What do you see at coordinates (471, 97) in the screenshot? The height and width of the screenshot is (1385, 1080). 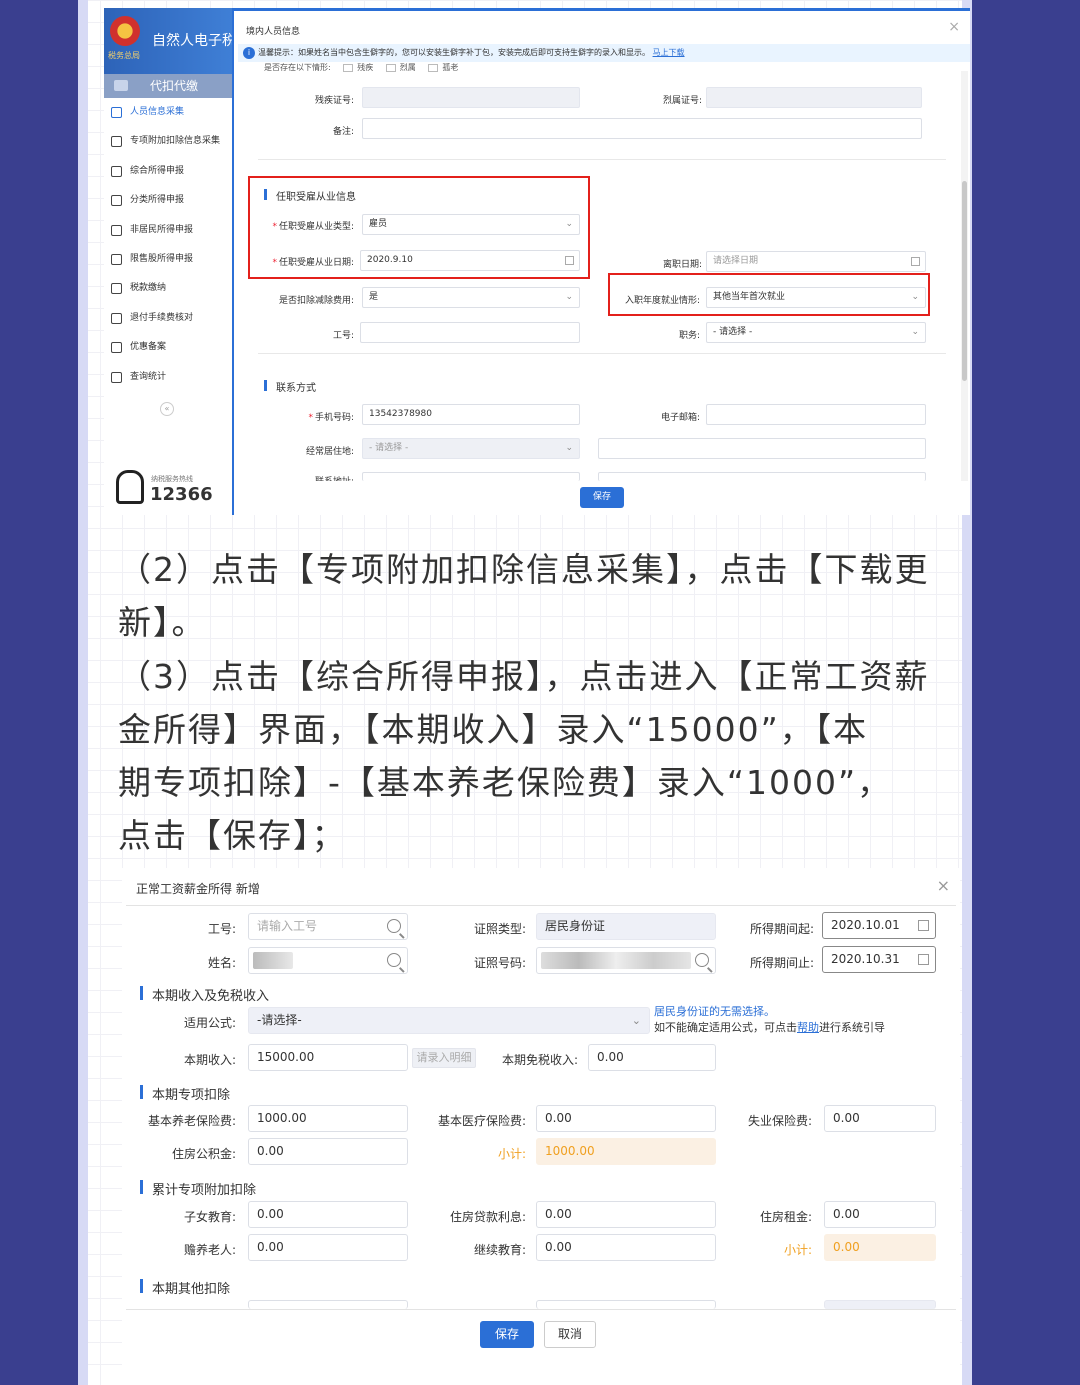 I see `disability-input` at bounding box center [471, 97].